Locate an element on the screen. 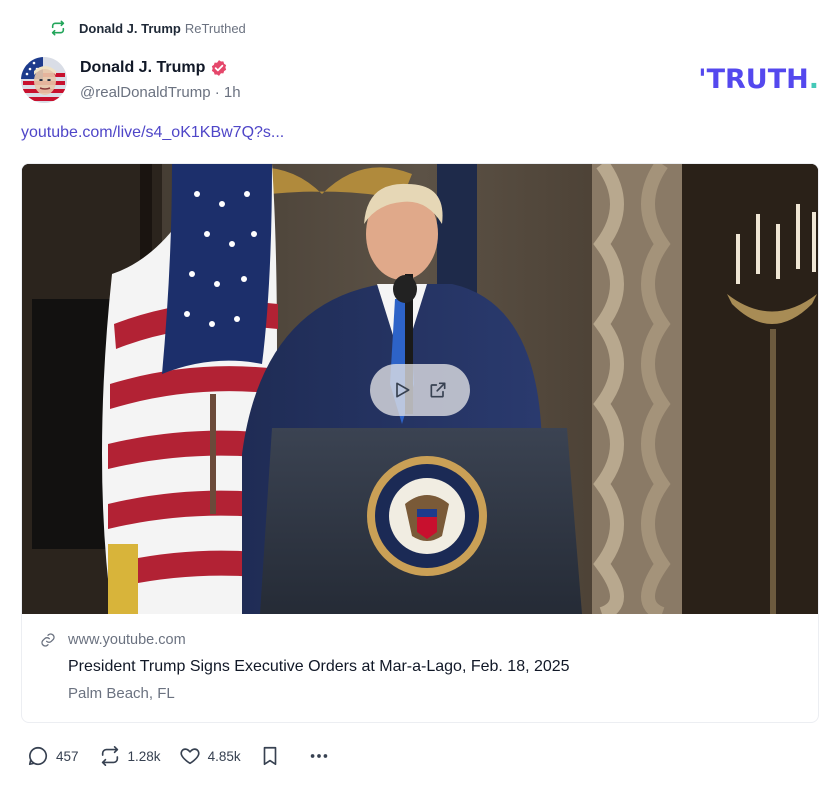 This screenshot has height=796, width=840. video-controls-overlay is located at coordinates (420, 390).